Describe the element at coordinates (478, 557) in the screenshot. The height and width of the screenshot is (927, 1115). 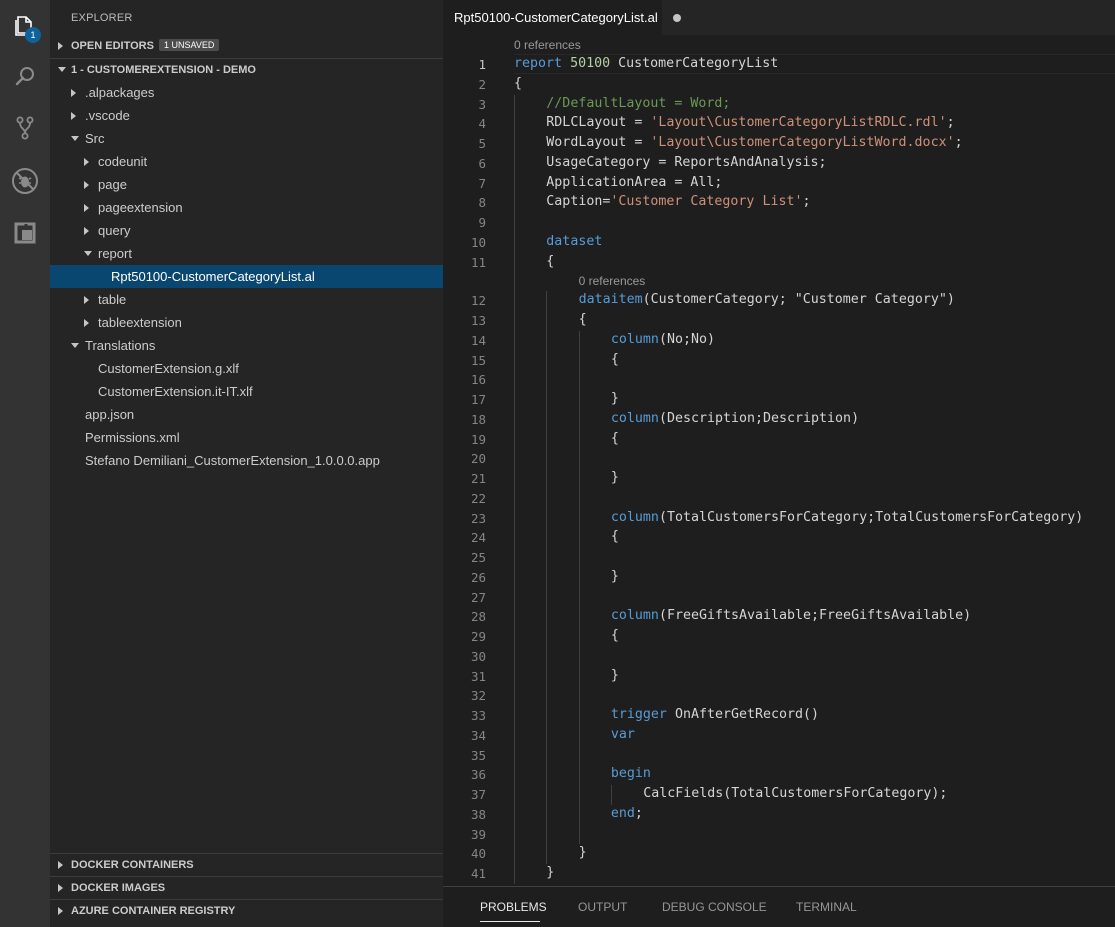
I see `line-number: 25` at that location.